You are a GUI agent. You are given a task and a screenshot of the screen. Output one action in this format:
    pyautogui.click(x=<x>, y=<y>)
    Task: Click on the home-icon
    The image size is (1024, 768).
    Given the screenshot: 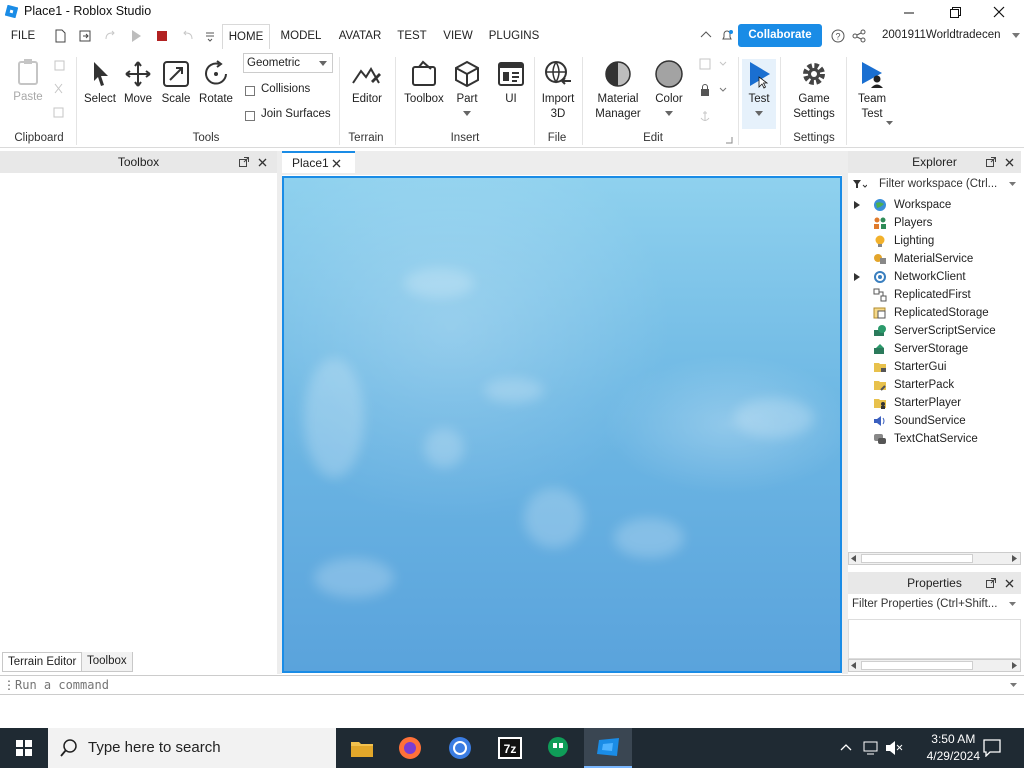 What is the action you would take?
    pyautogui.click(x=706, y=36)
    